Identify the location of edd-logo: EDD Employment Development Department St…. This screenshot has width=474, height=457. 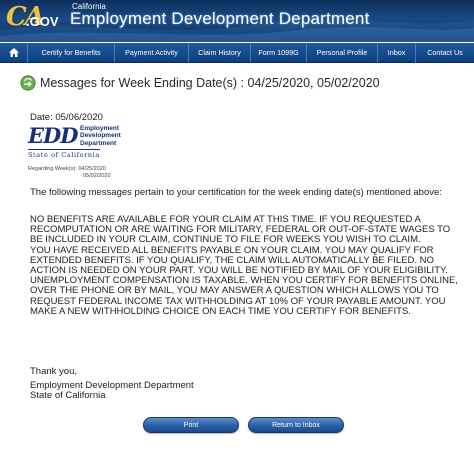
(76, 141).